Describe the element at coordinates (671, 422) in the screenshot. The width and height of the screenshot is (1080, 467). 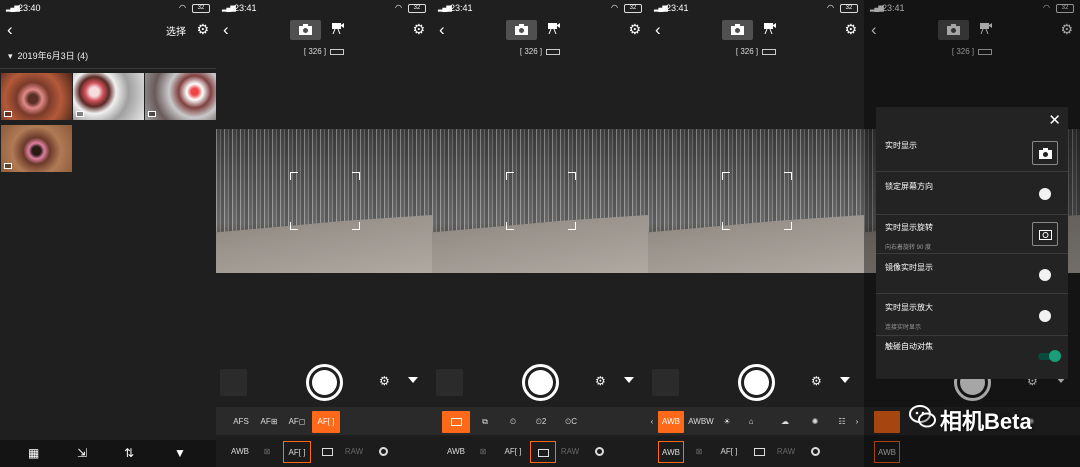
I see `wb-auto-option-selected: AWB` at that location.